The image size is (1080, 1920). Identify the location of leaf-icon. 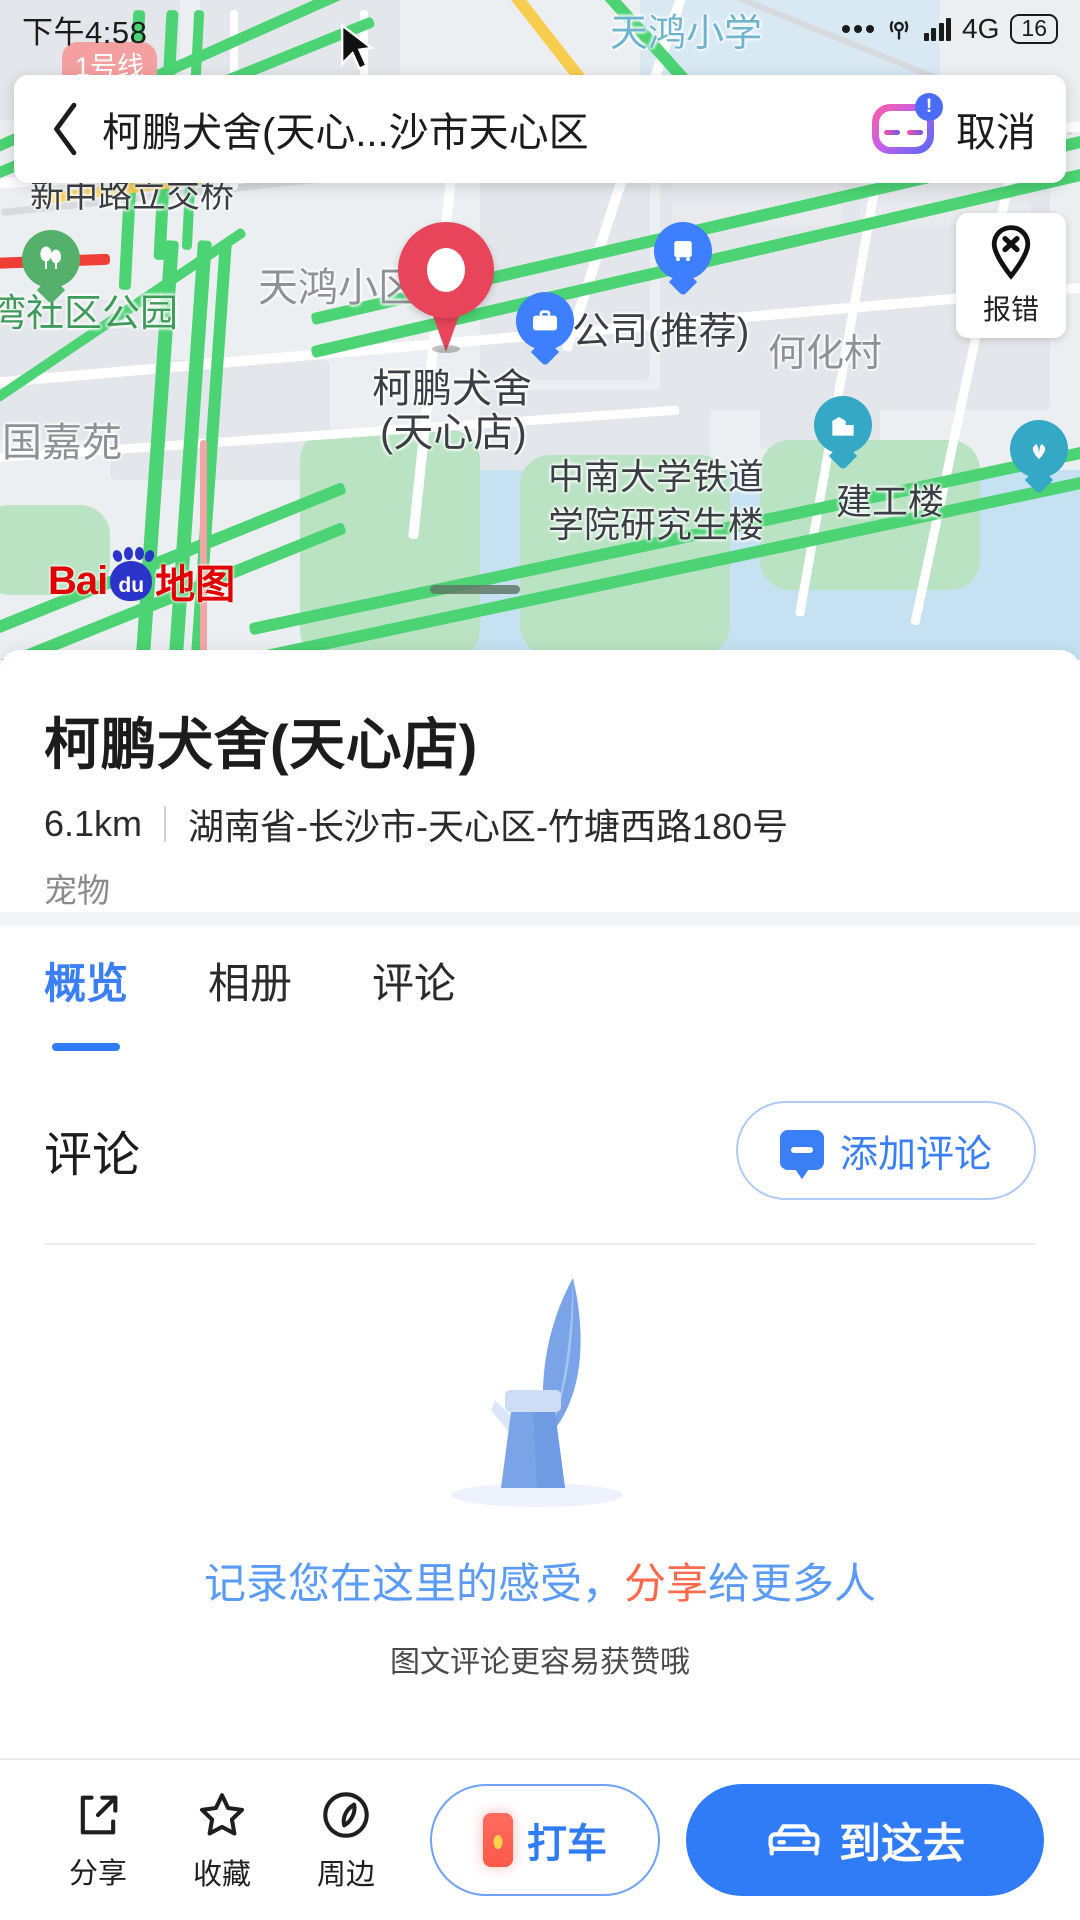
(1039, 449).